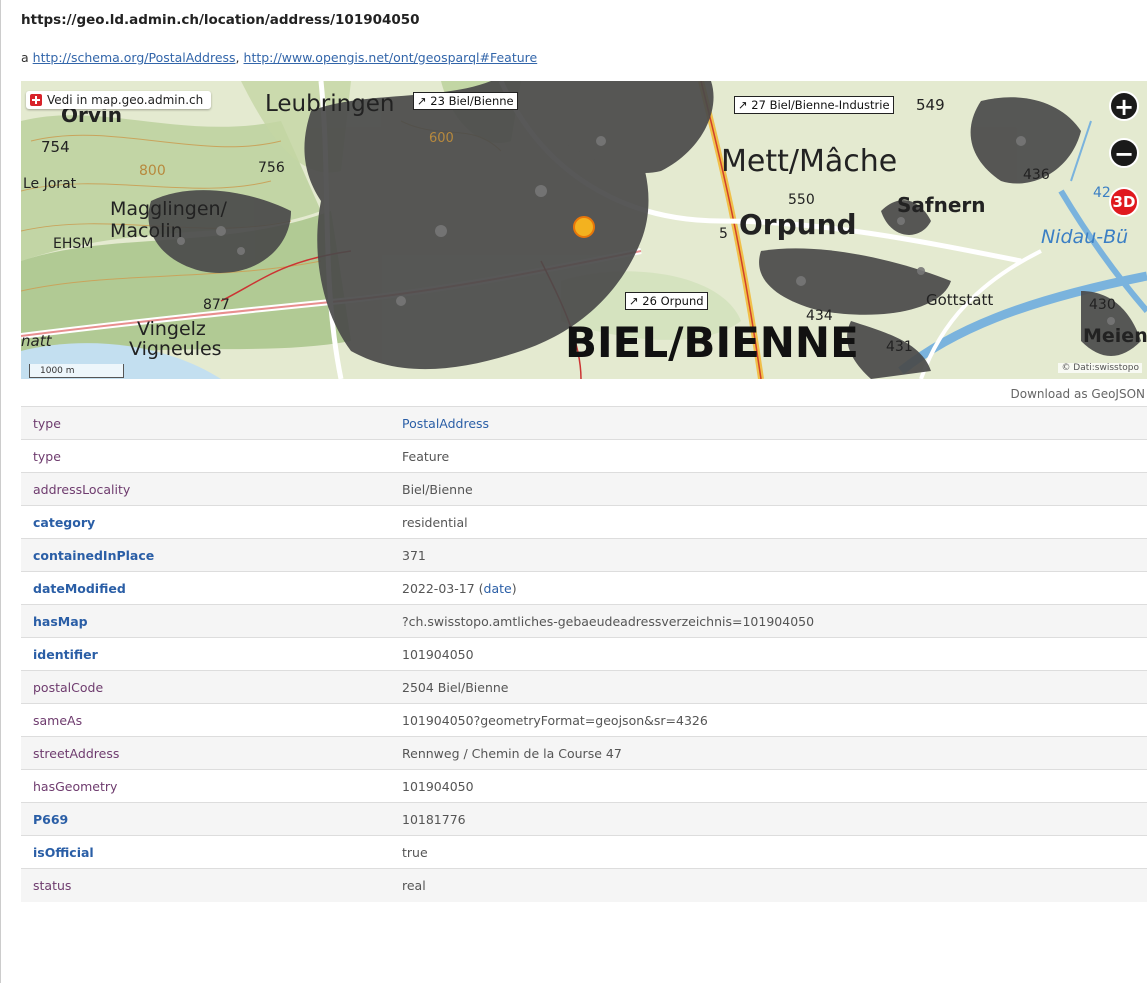 The image size is (1147, 983). Describe the element at coordinates (50, 184) in the screenshot. I see `label-le-jorat: Le Jorat` at that location.